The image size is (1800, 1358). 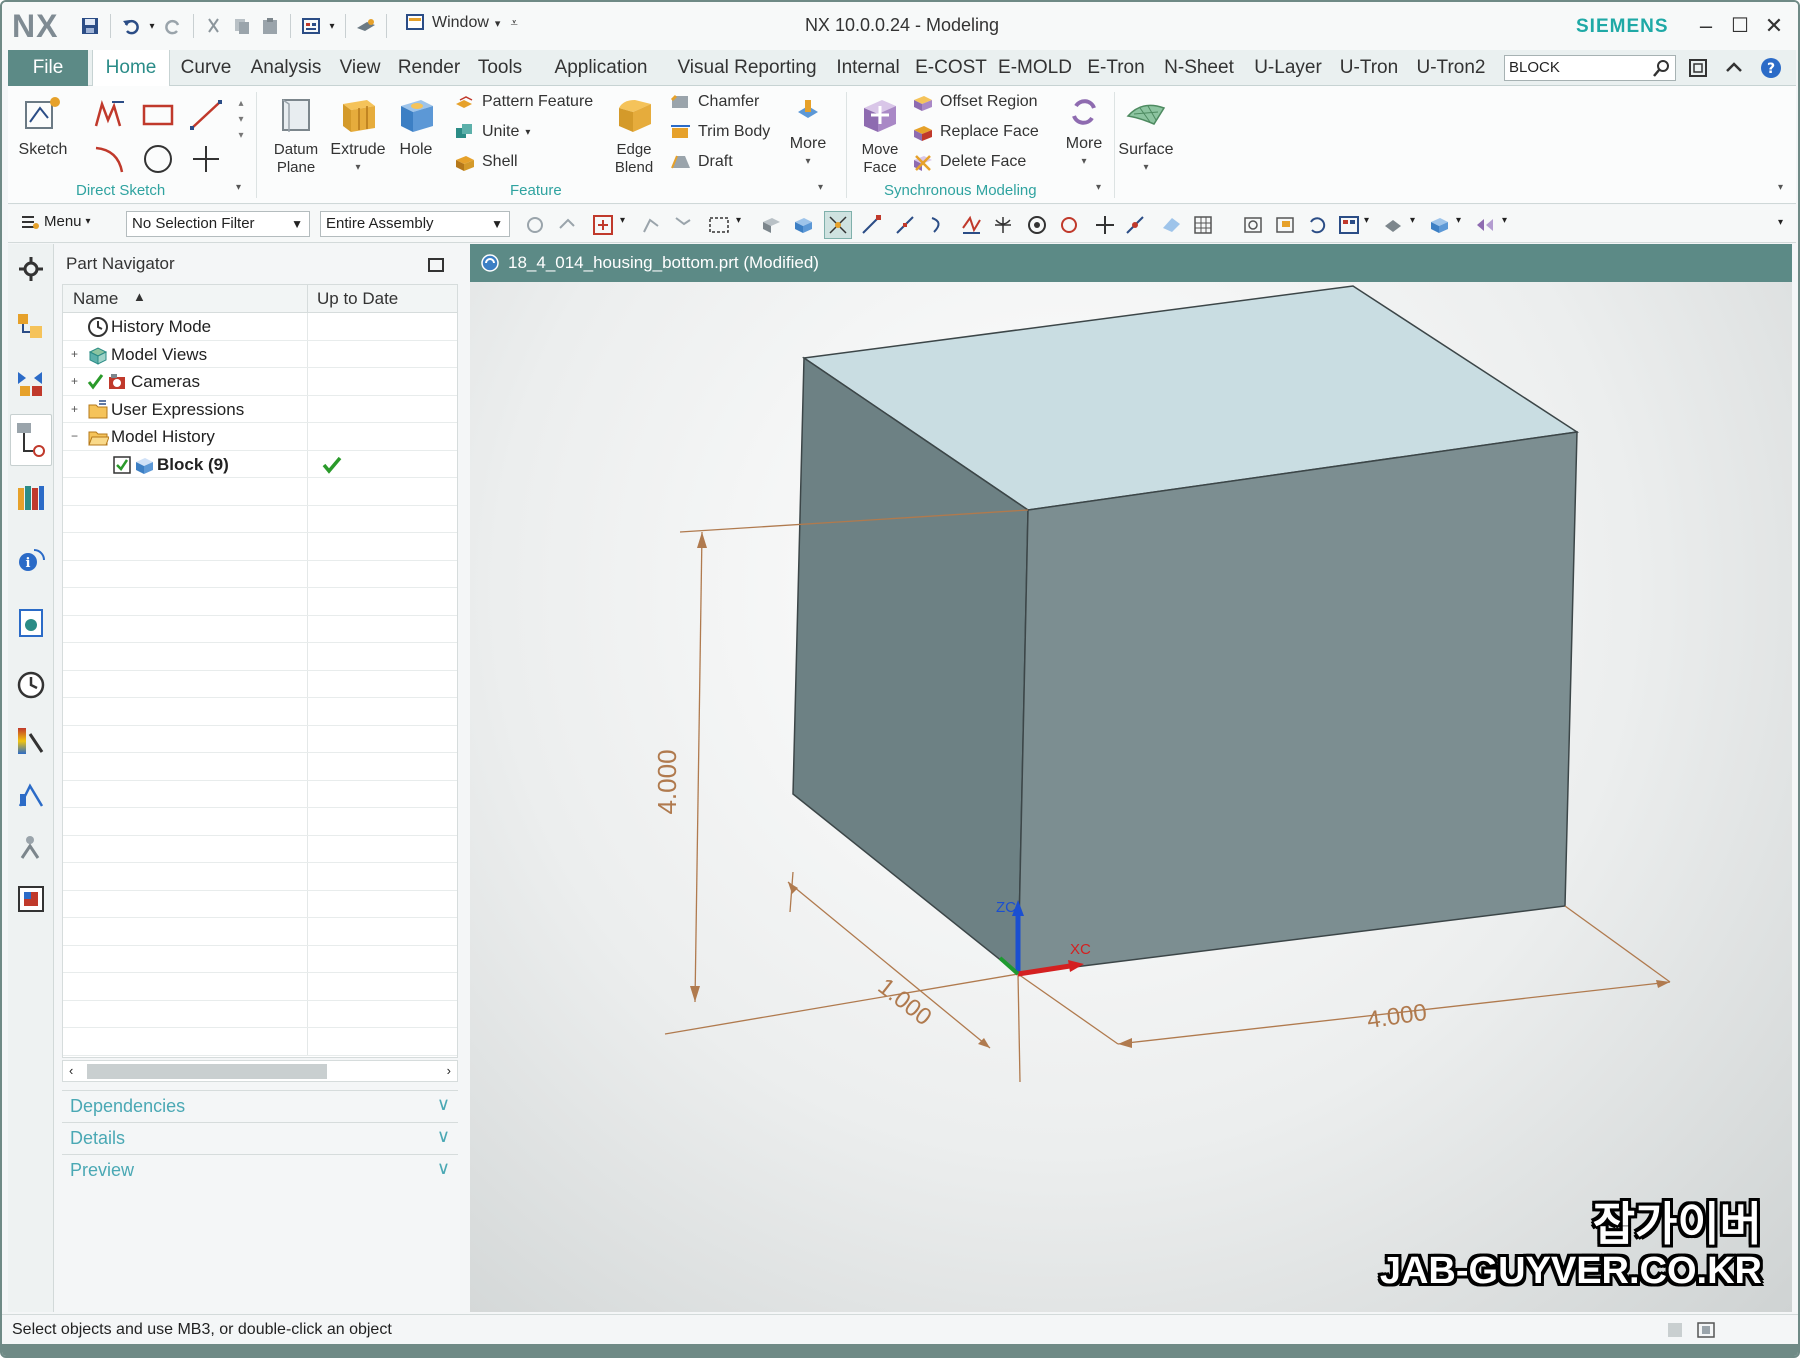 What do you see at coordinates (486, 162) in the screenshot?
I see `shell-button: Shell` at bounding box center [486, 162].